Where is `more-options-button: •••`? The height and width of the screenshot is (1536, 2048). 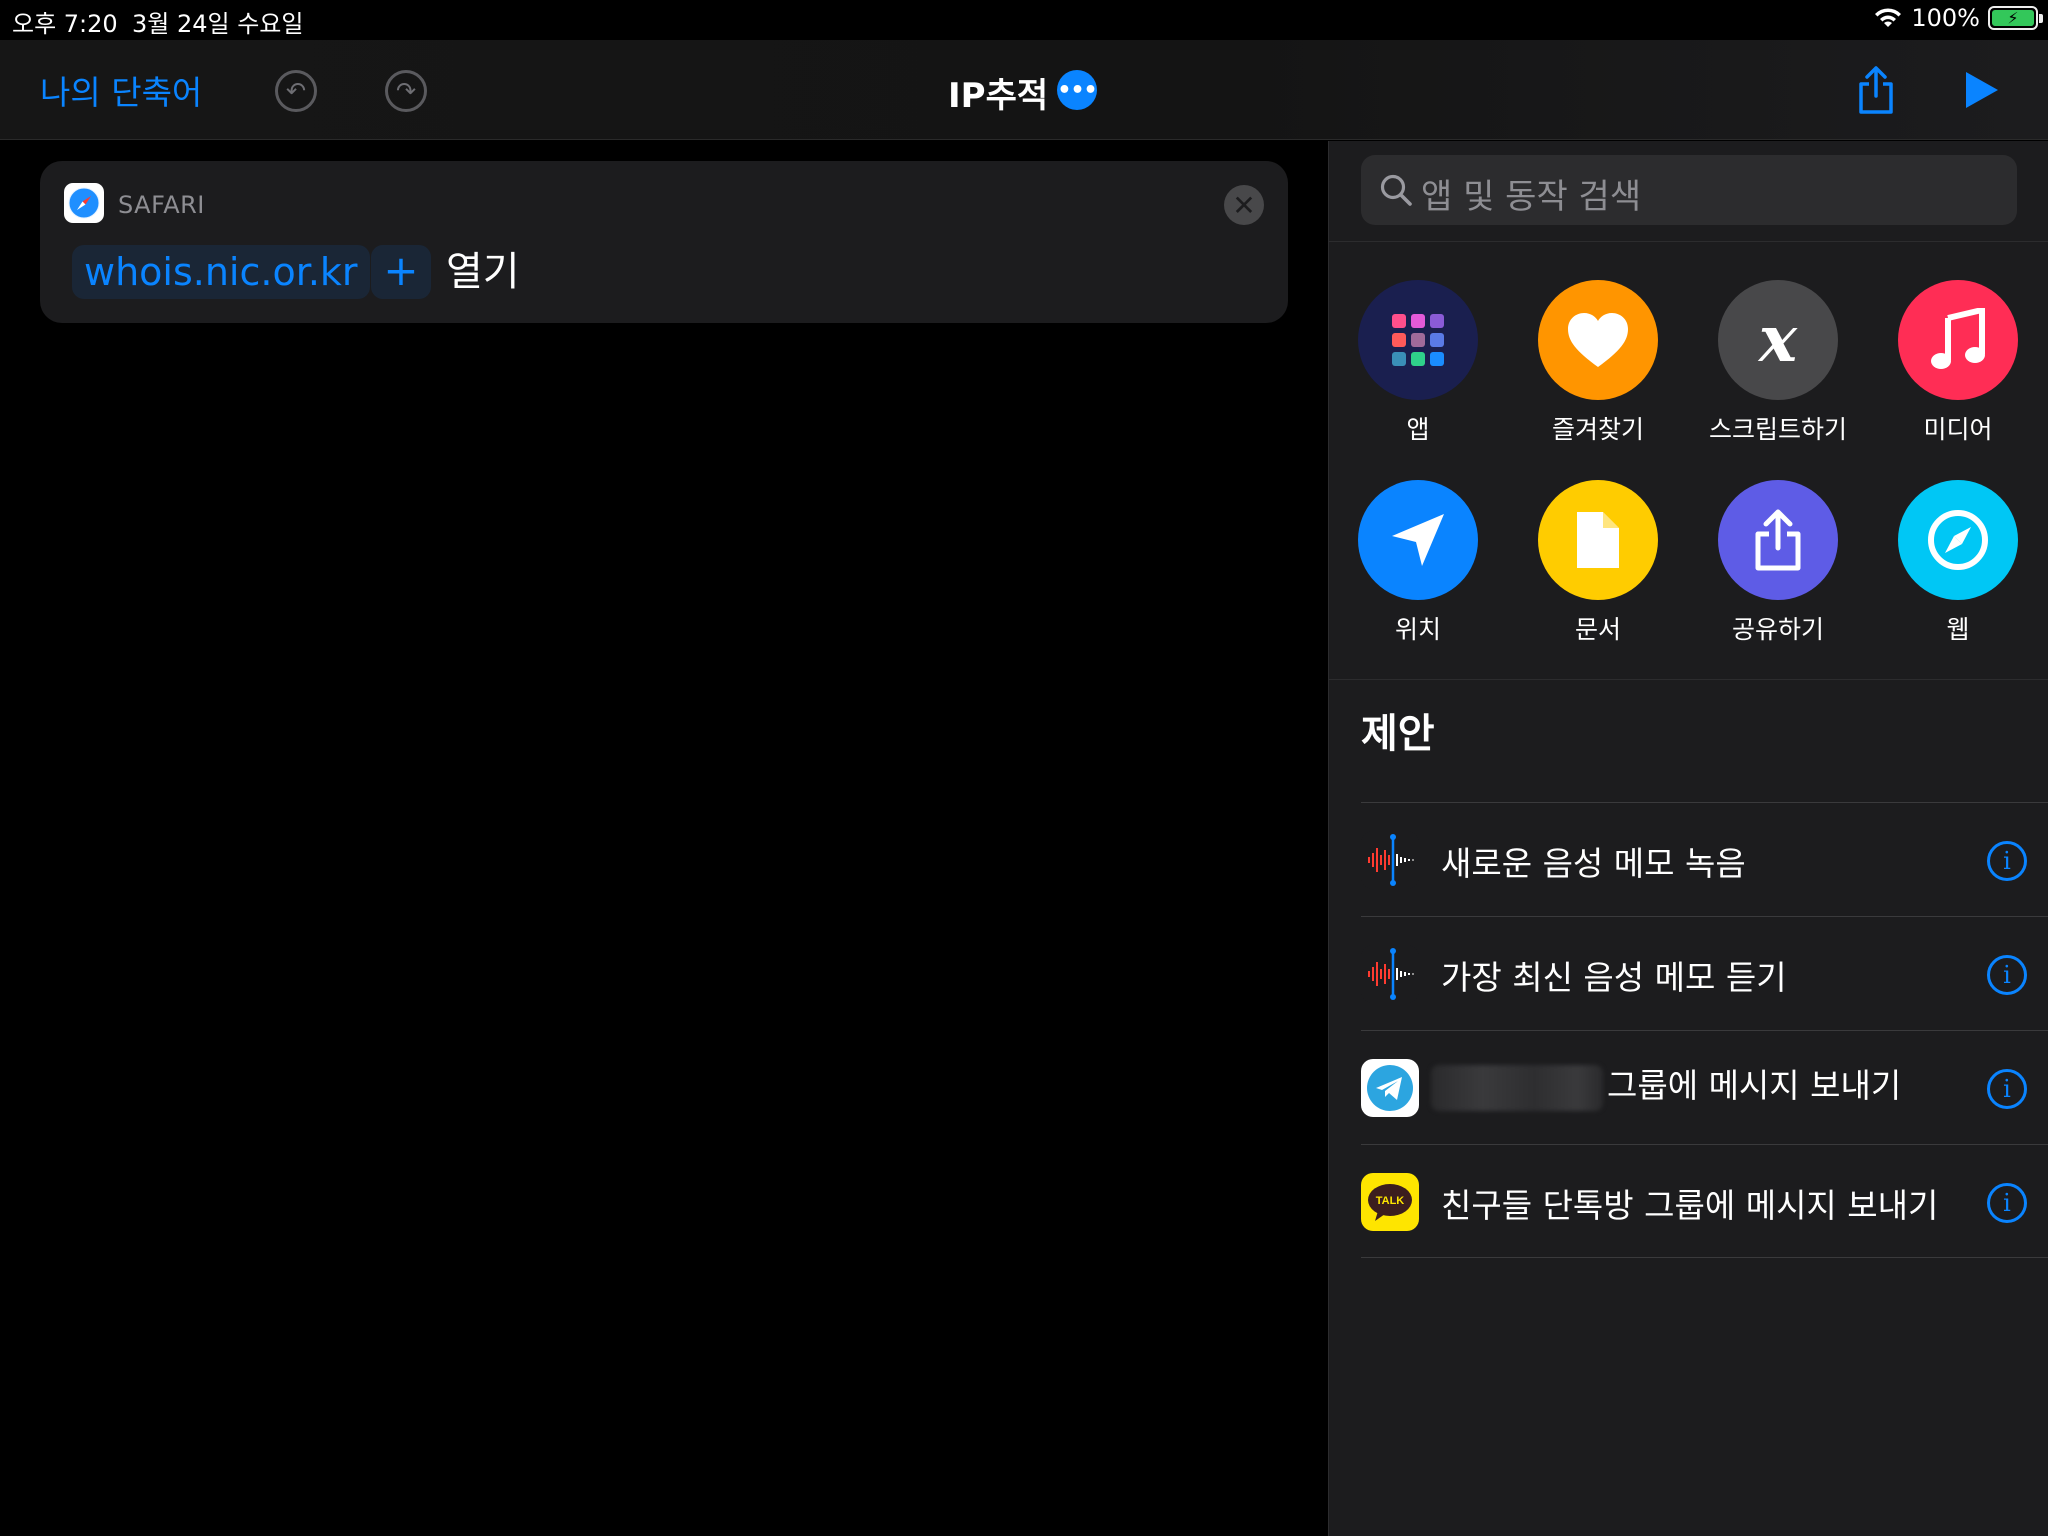
more-options-button: ••• is located at coordinates (1077, 90).